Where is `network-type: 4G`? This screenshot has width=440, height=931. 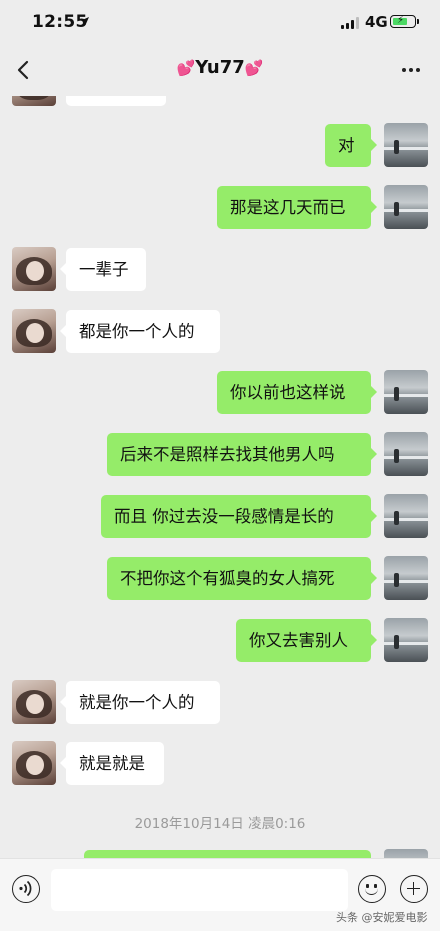
network-type: 4G is located at coordinates (376, 22).